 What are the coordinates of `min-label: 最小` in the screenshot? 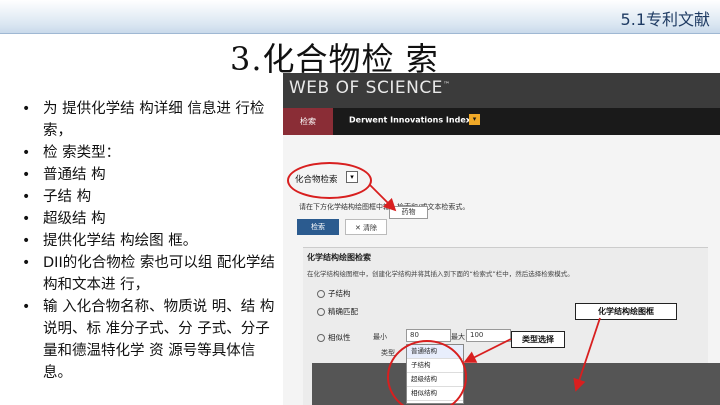 It's located at (380, 337).